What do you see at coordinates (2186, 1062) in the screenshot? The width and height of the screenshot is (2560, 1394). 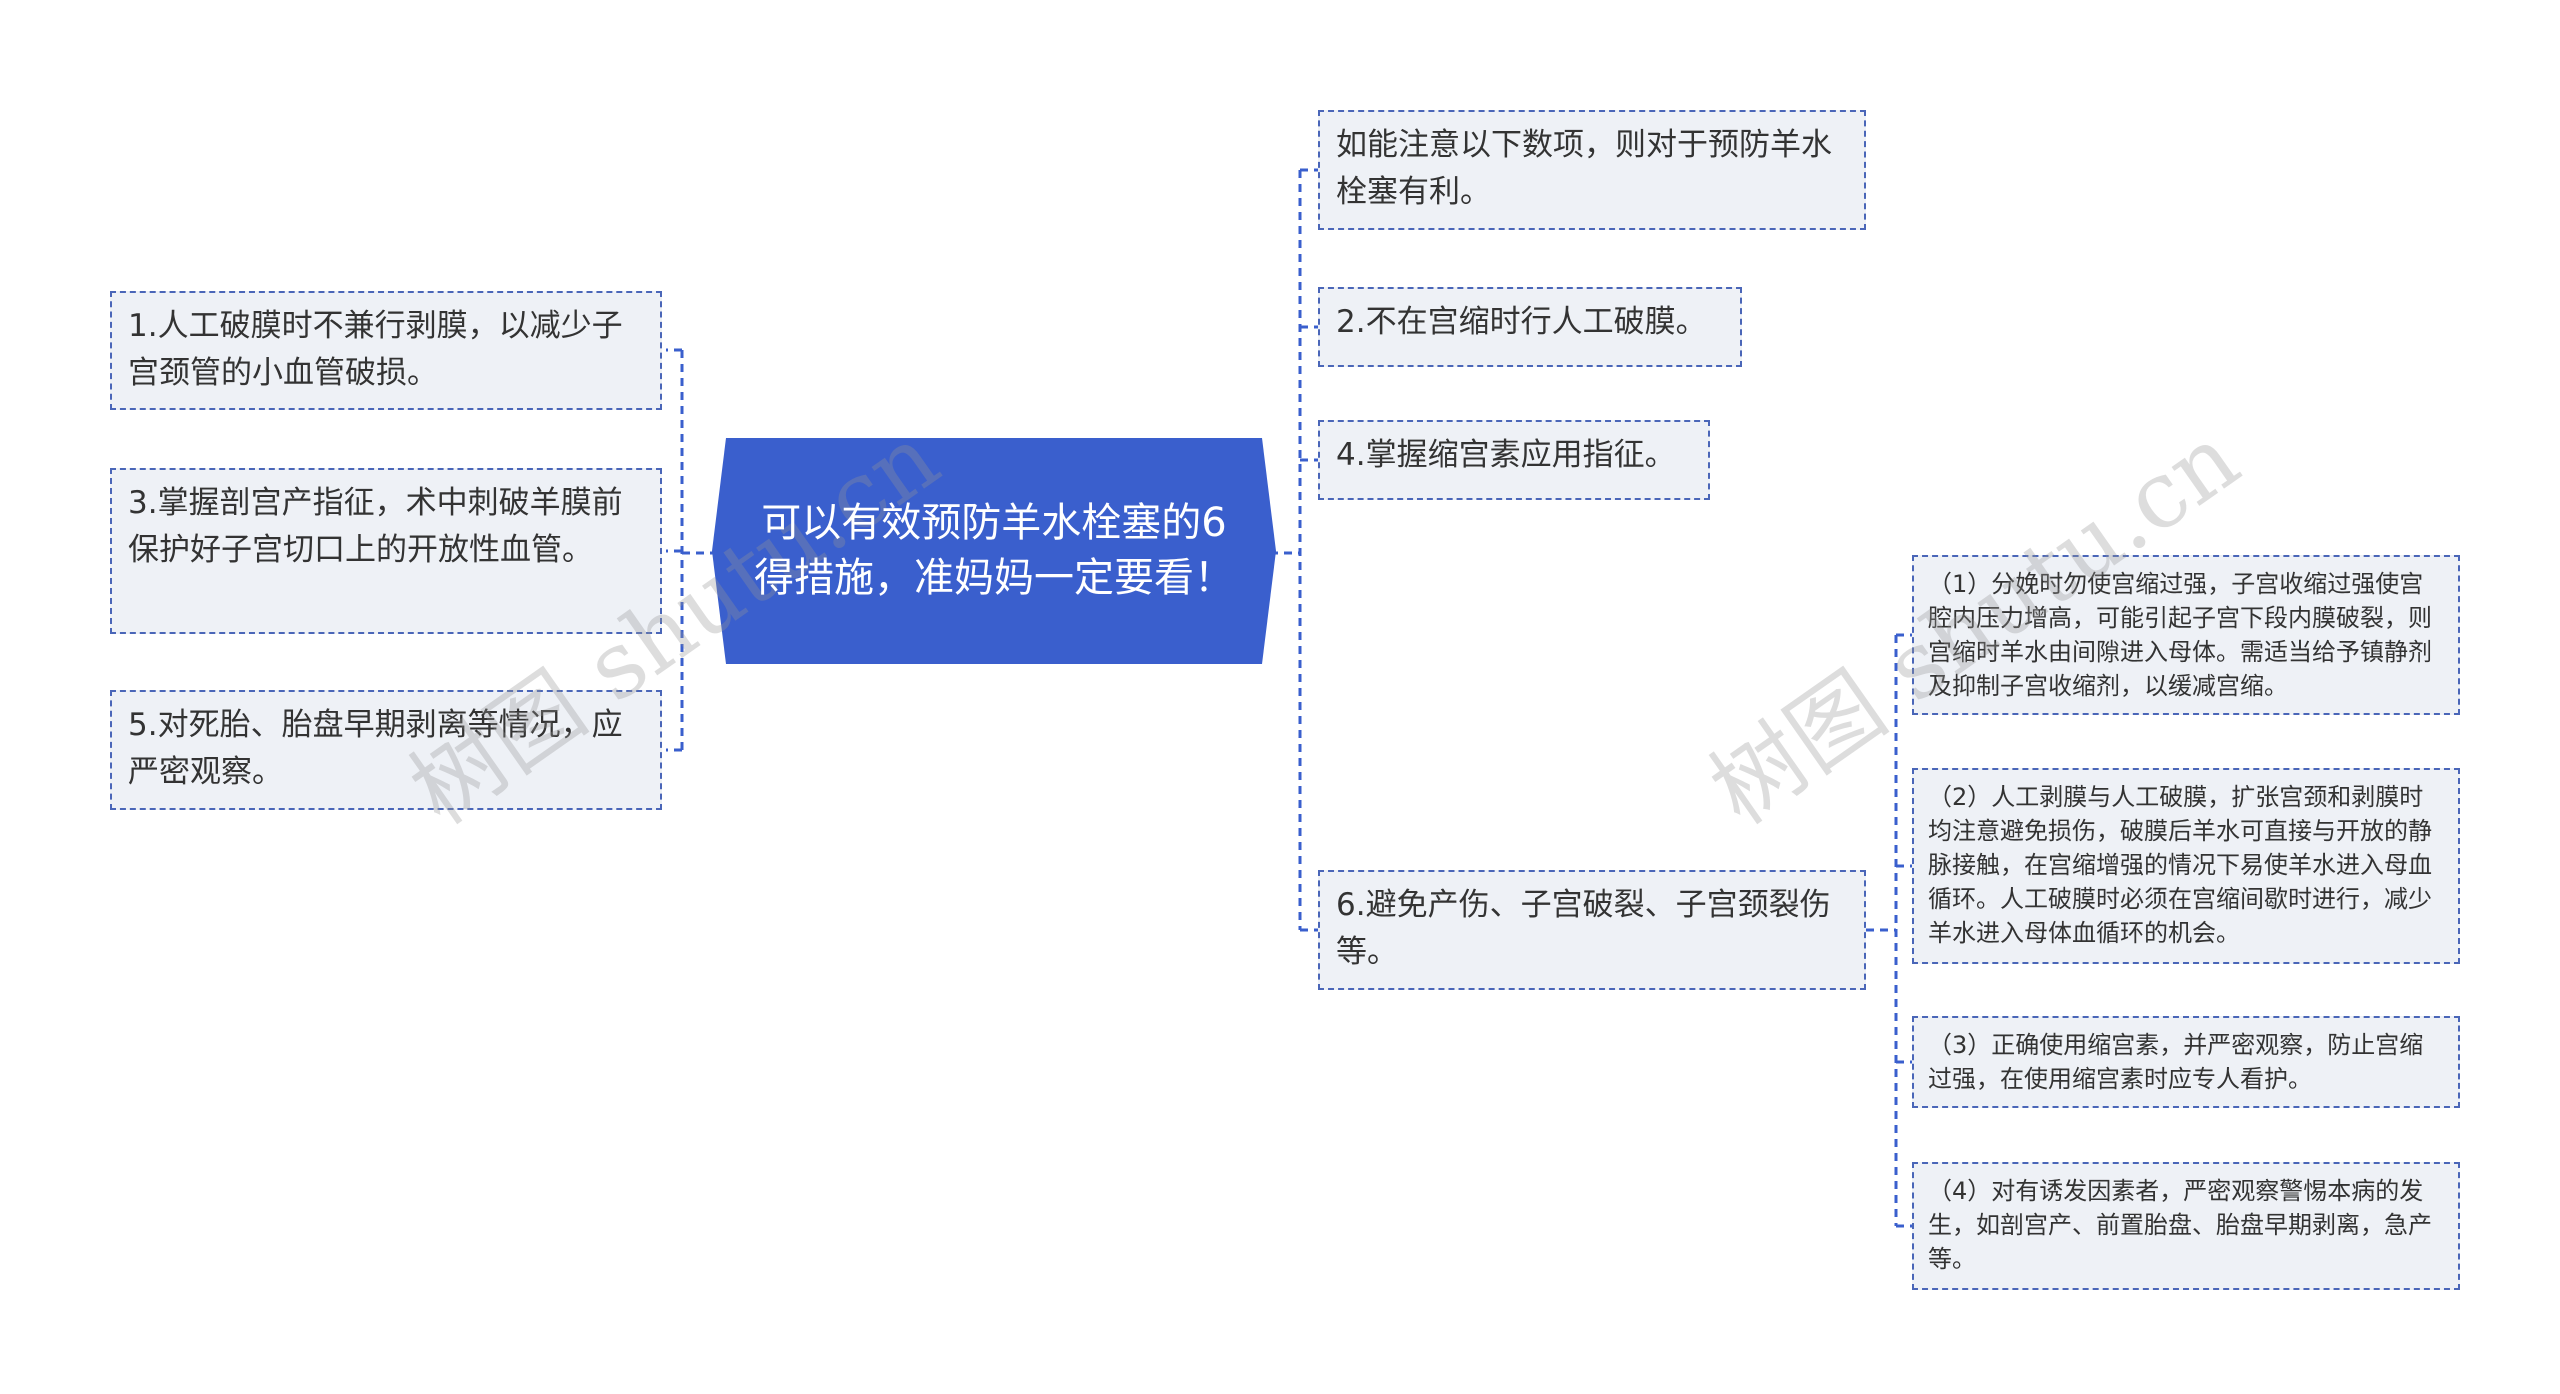 I see `sub-node-3: （3）正确使用缩宫素，并严密观察，防止宫缩过强，在使用缩宫素时应专人看护。` at bounding box center [2186, 1062].